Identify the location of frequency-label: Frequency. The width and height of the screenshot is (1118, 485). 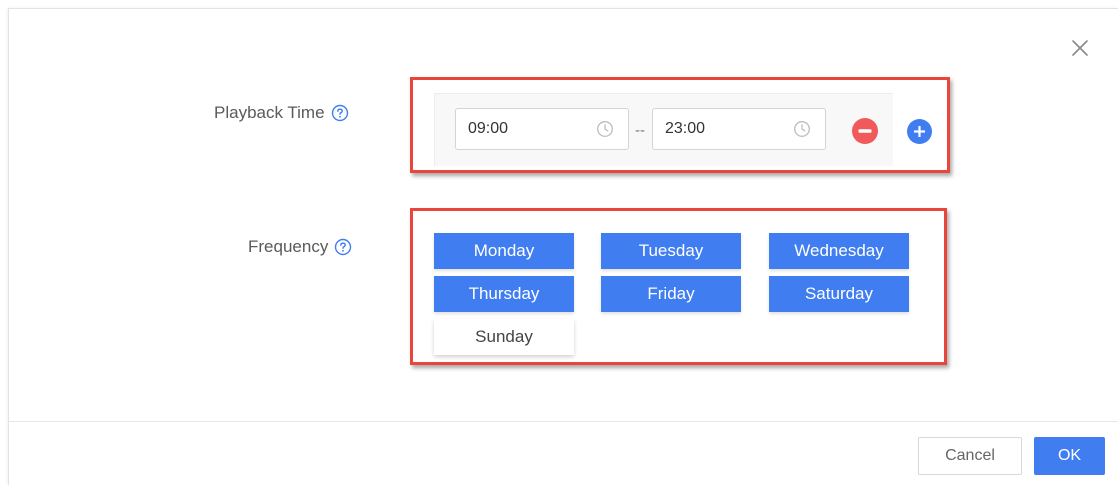
(300, 247).